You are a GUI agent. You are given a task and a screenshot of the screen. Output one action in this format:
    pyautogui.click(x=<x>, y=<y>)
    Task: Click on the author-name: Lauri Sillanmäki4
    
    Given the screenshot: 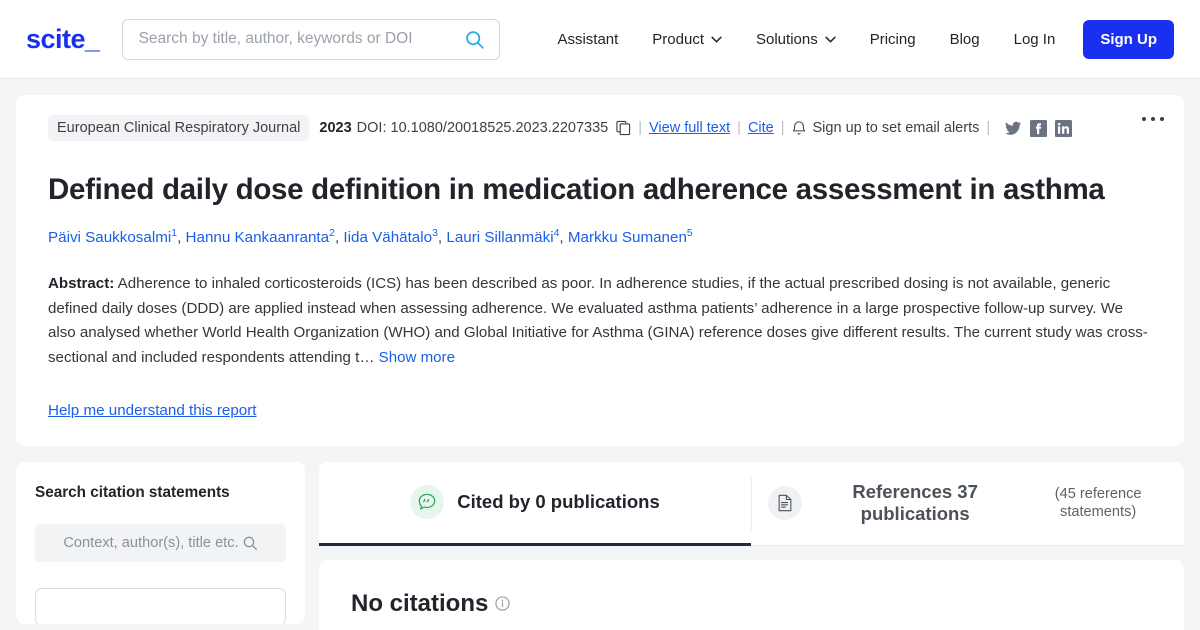 What is the action you would take?
    pyautogui.click(x=502, y=236)
    